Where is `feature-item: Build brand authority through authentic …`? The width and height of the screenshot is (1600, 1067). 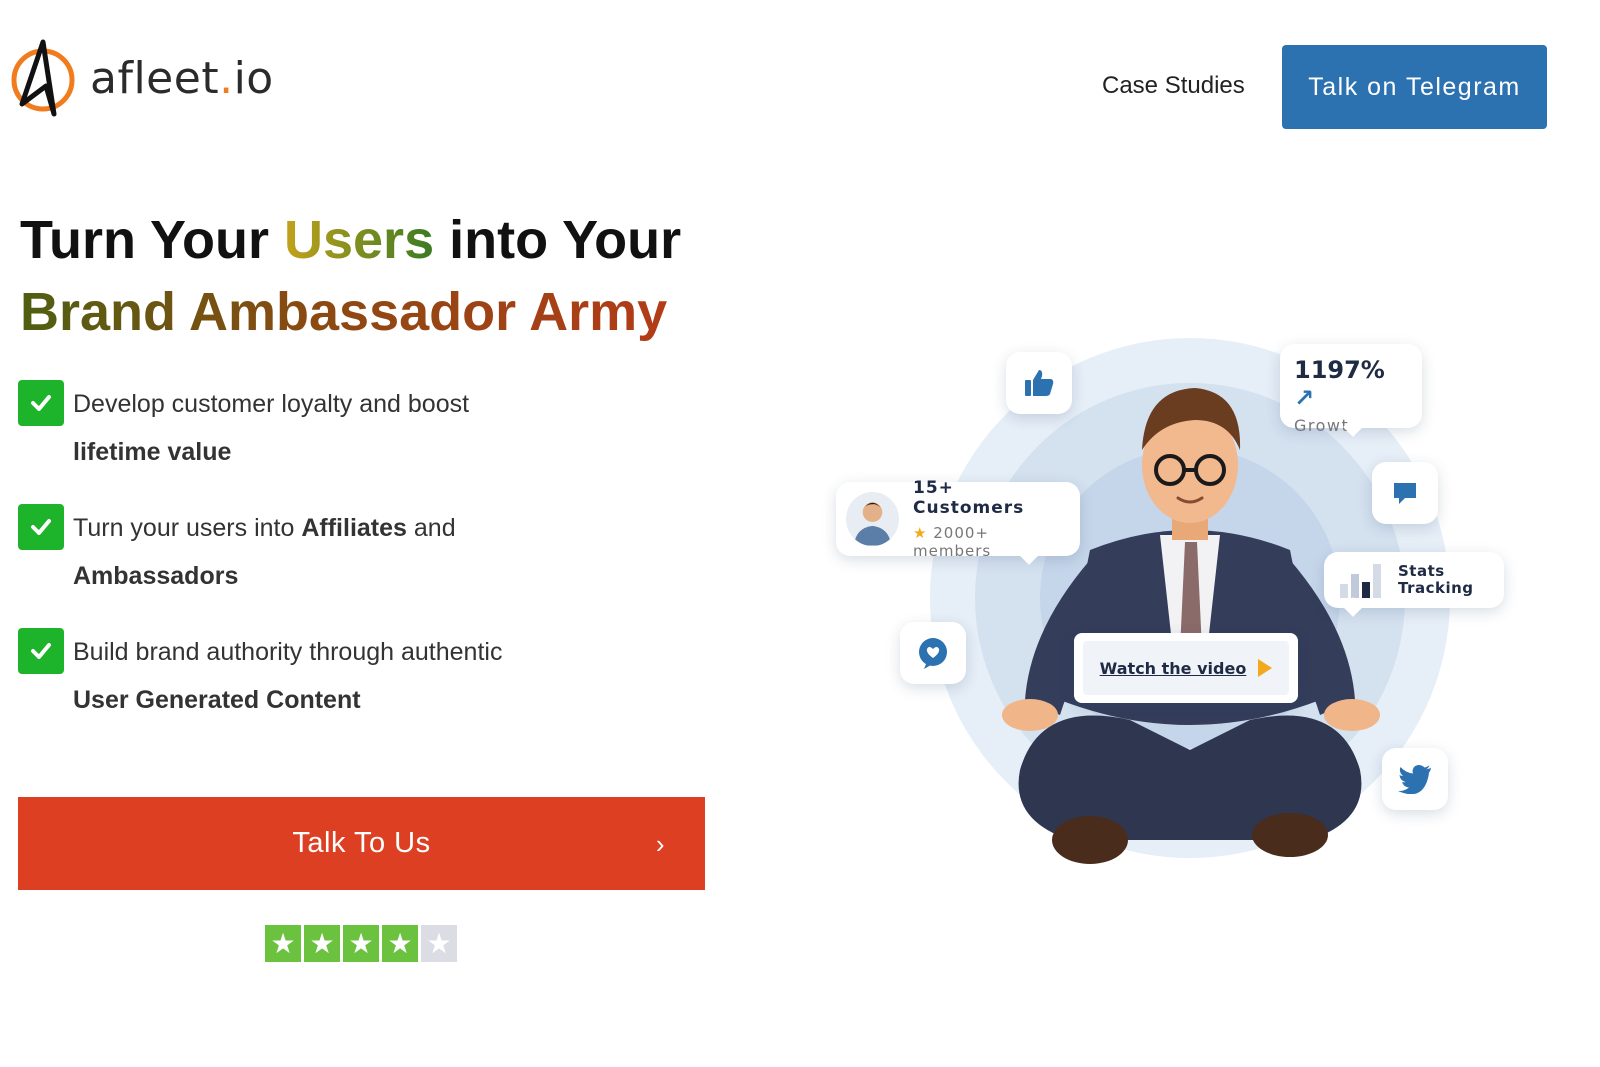 feature-item: Build brand authority through authentic … is located at coordinates (348, 676).